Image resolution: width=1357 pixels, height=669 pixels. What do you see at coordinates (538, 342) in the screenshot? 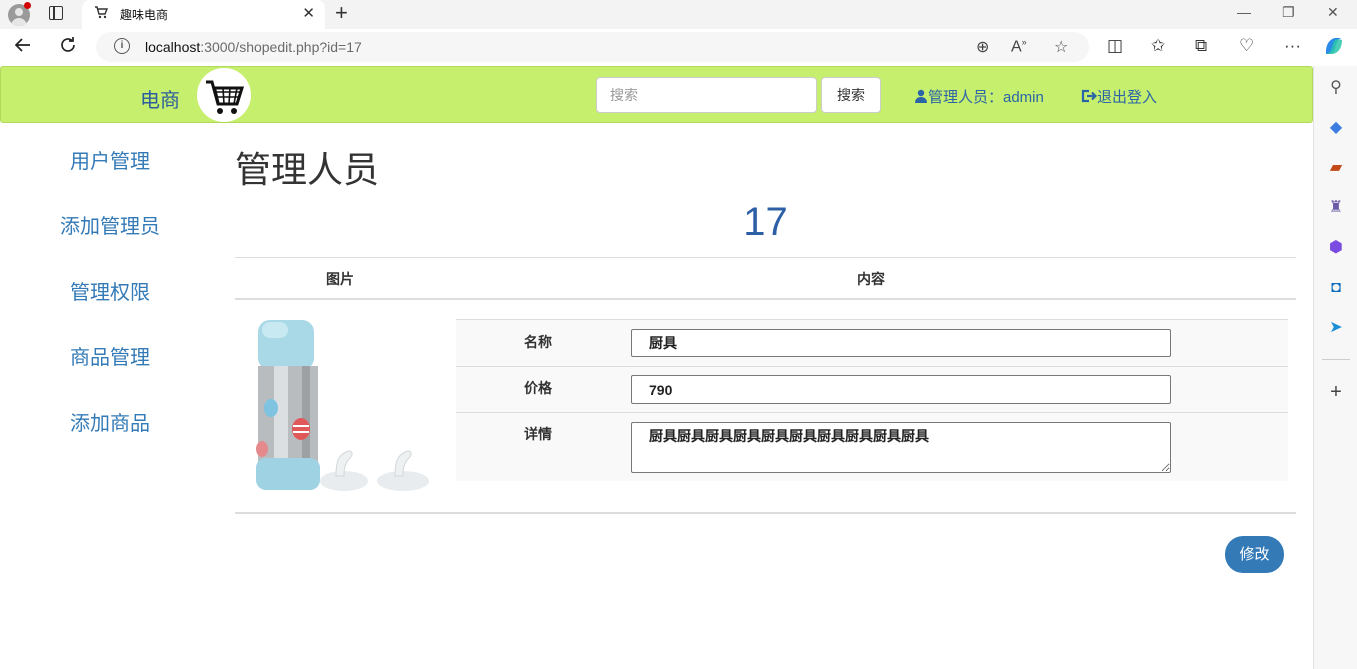
I see `name-label: 名称` at bounding box center [538, 342].